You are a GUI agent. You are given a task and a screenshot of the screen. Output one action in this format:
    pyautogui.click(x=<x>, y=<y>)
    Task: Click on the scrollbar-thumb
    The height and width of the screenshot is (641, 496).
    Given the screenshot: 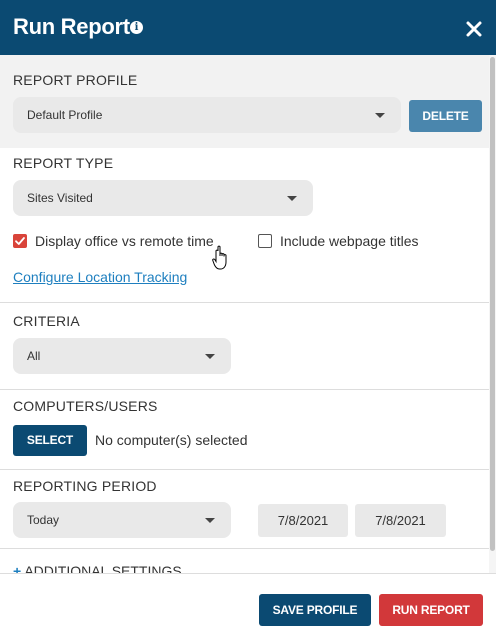 What is the action you would take?
    pyautogui.click(x=492, y=304)
    